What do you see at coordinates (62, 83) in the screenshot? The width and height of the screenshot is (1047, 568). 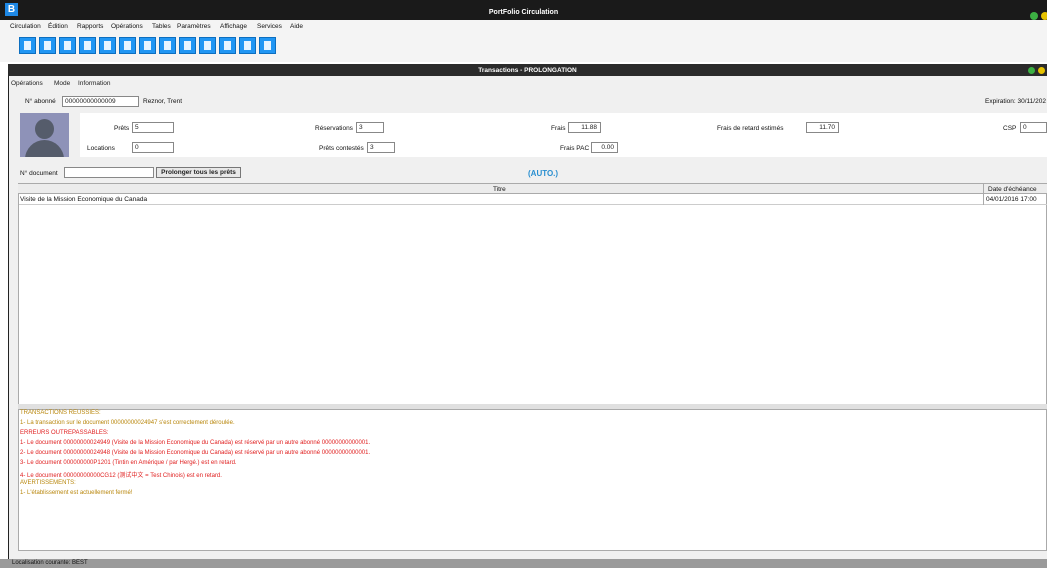 I see `window-menu-mode: Mode` at bounding box center [62, 83].